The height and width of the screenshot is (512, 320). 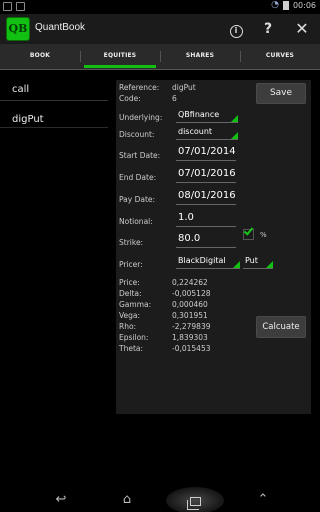 I want to click on tab-shares: SHARES, so click(x=200, y=56).